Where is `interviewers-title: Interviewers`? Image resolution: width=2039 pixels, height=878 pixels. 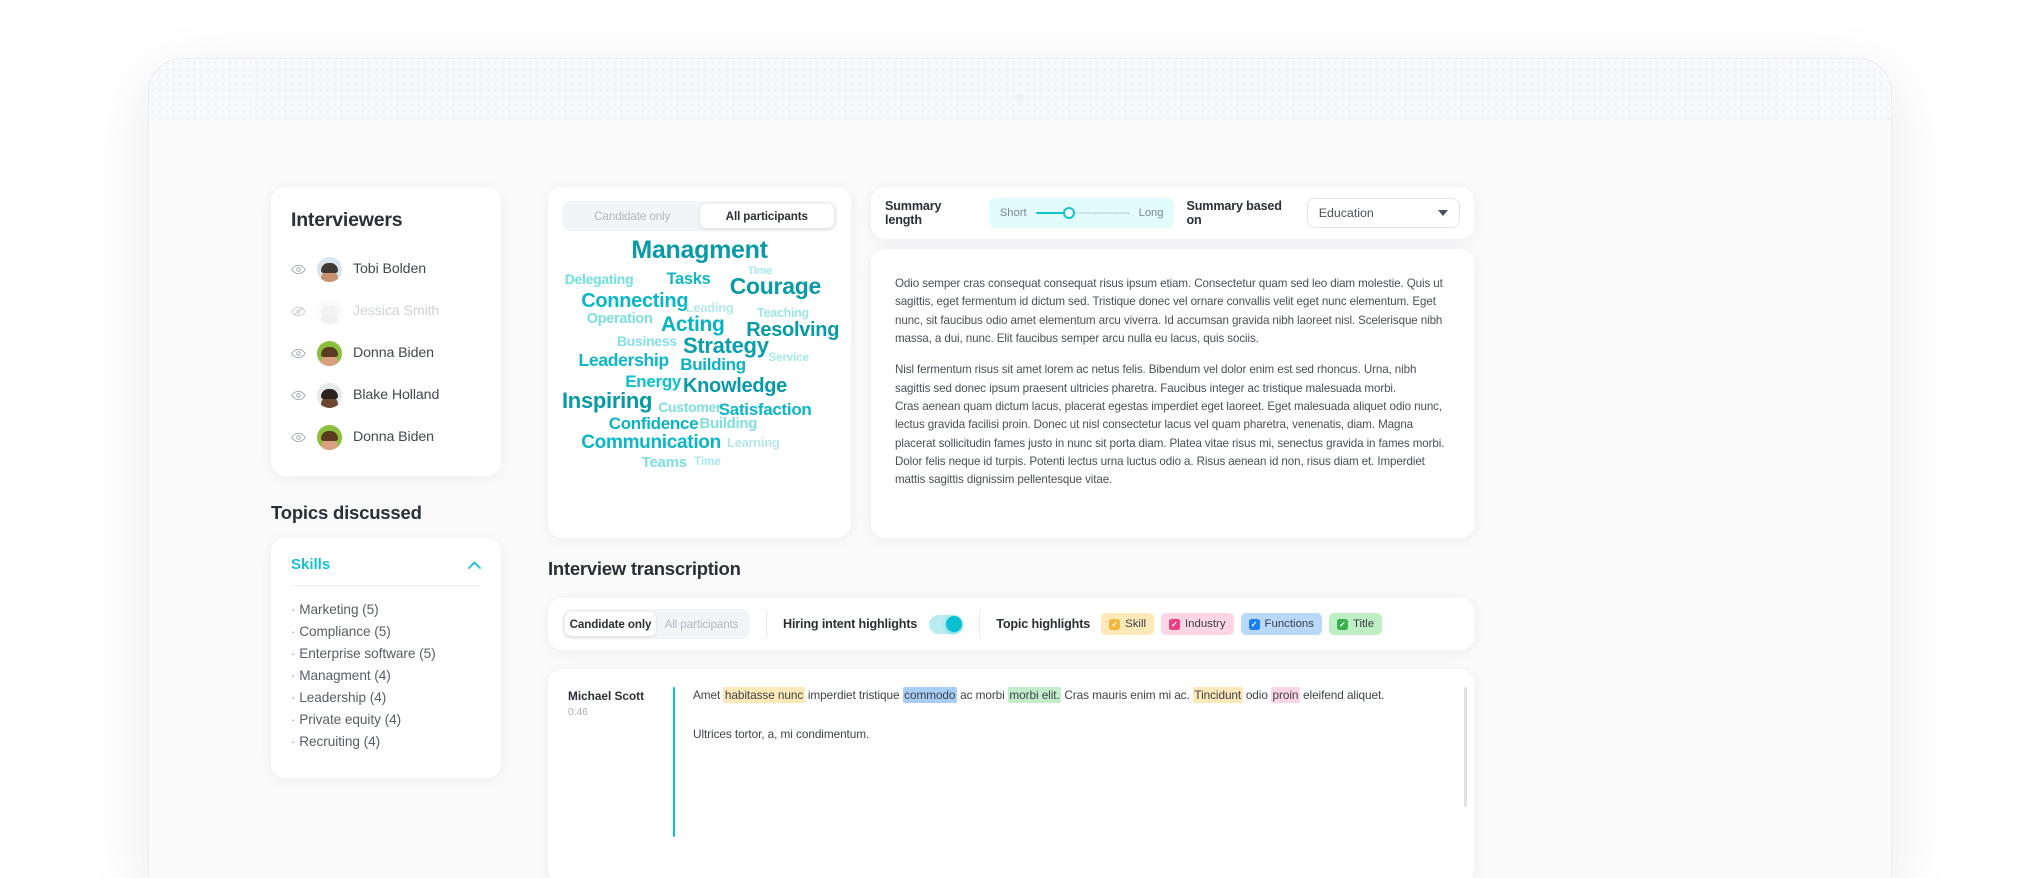 interviewers-title: Interviewers is located at coordinates (347, 220).